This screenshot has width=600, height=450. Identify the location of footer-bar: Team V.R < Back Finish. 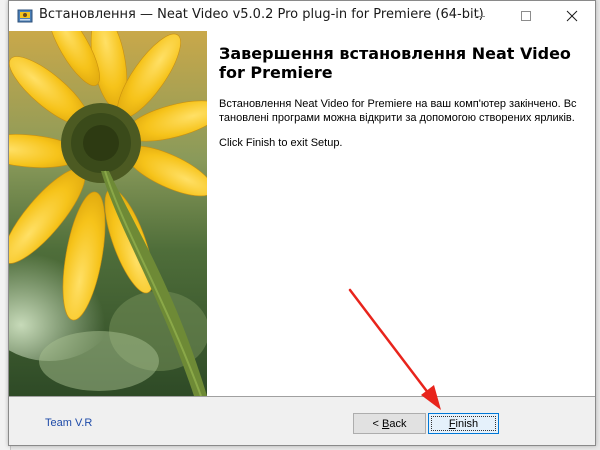
(302, 421).